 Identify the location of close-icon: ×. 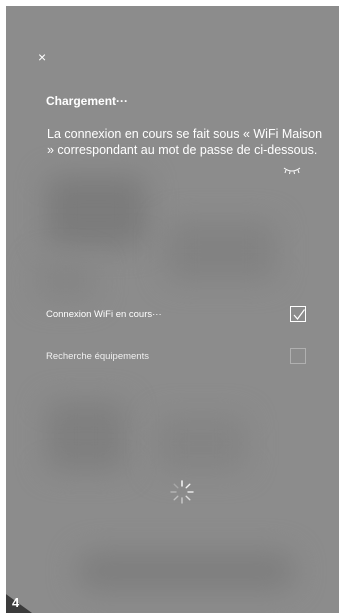
(42, 57).